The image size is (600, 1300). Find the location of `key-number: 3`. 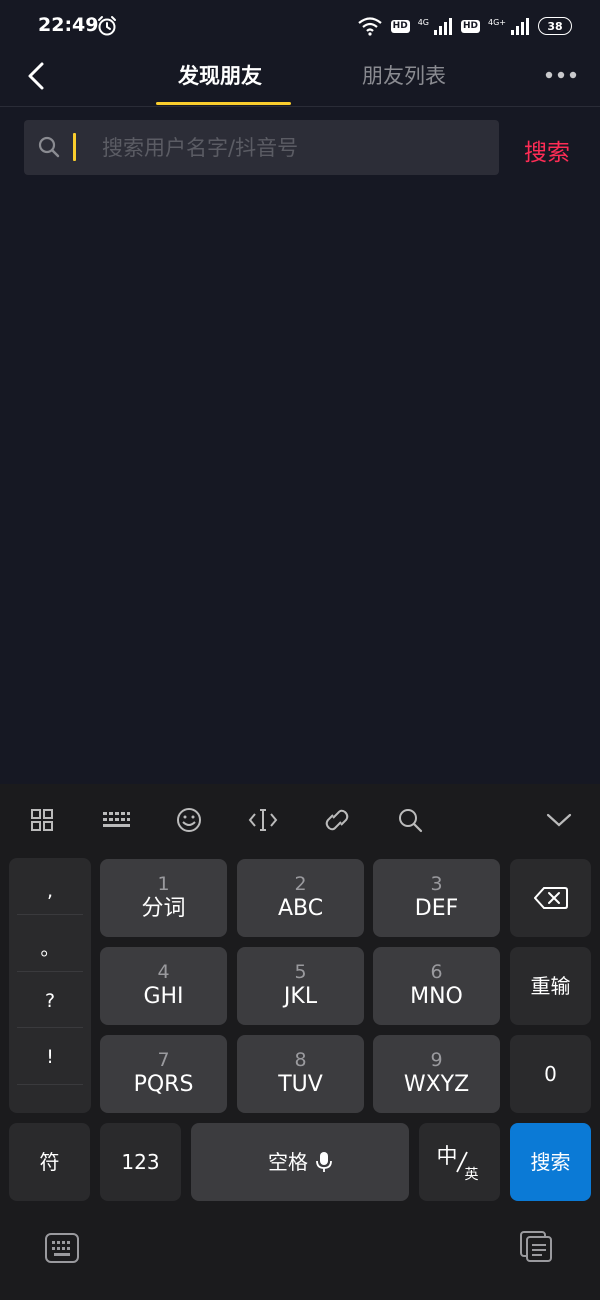

key-number: 3 is located at coordinates (436, 884).